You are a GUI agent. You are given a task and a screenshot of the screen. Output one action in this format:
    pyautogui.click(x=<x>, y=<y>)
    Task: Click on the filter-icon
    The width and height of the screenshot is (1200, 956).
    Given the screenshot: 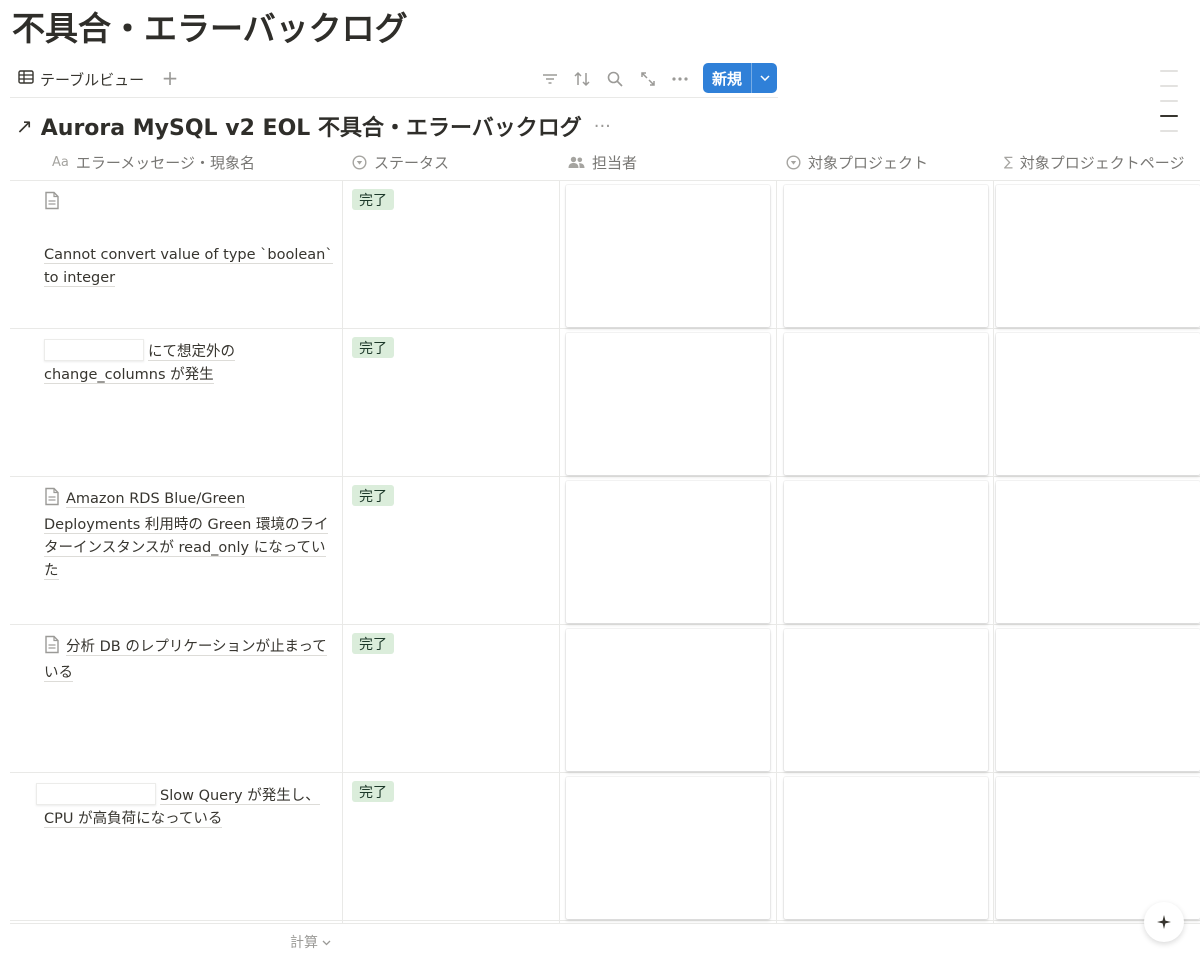 What is the action you would take?
    pyautogui.click(x=550, y=79)
    